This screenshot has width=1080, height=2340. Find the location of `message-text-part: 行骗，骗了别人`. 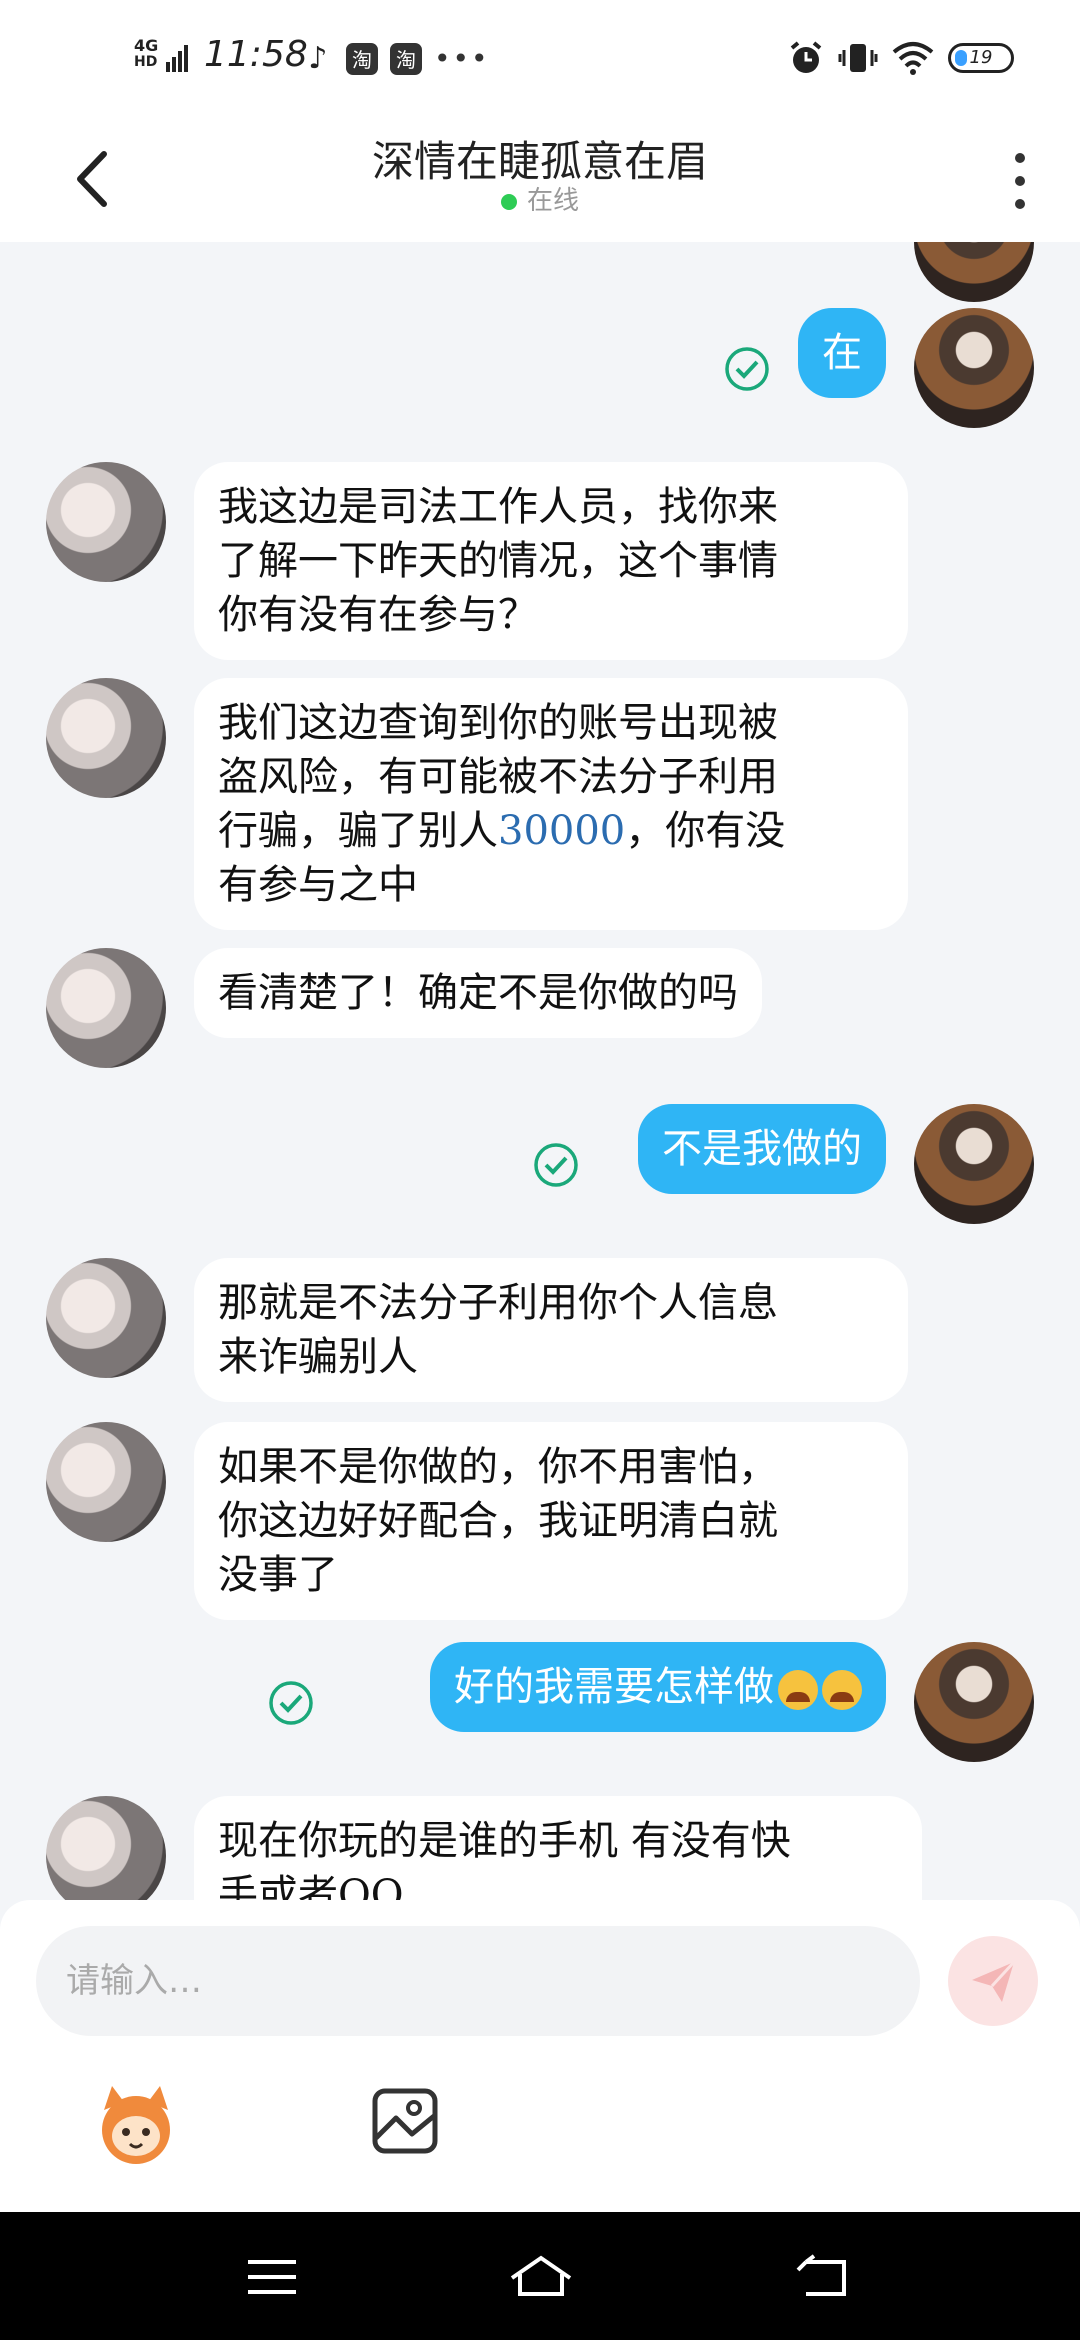

message-text-part: 行骗，骗了别人 is located at coordinates (358, 831).